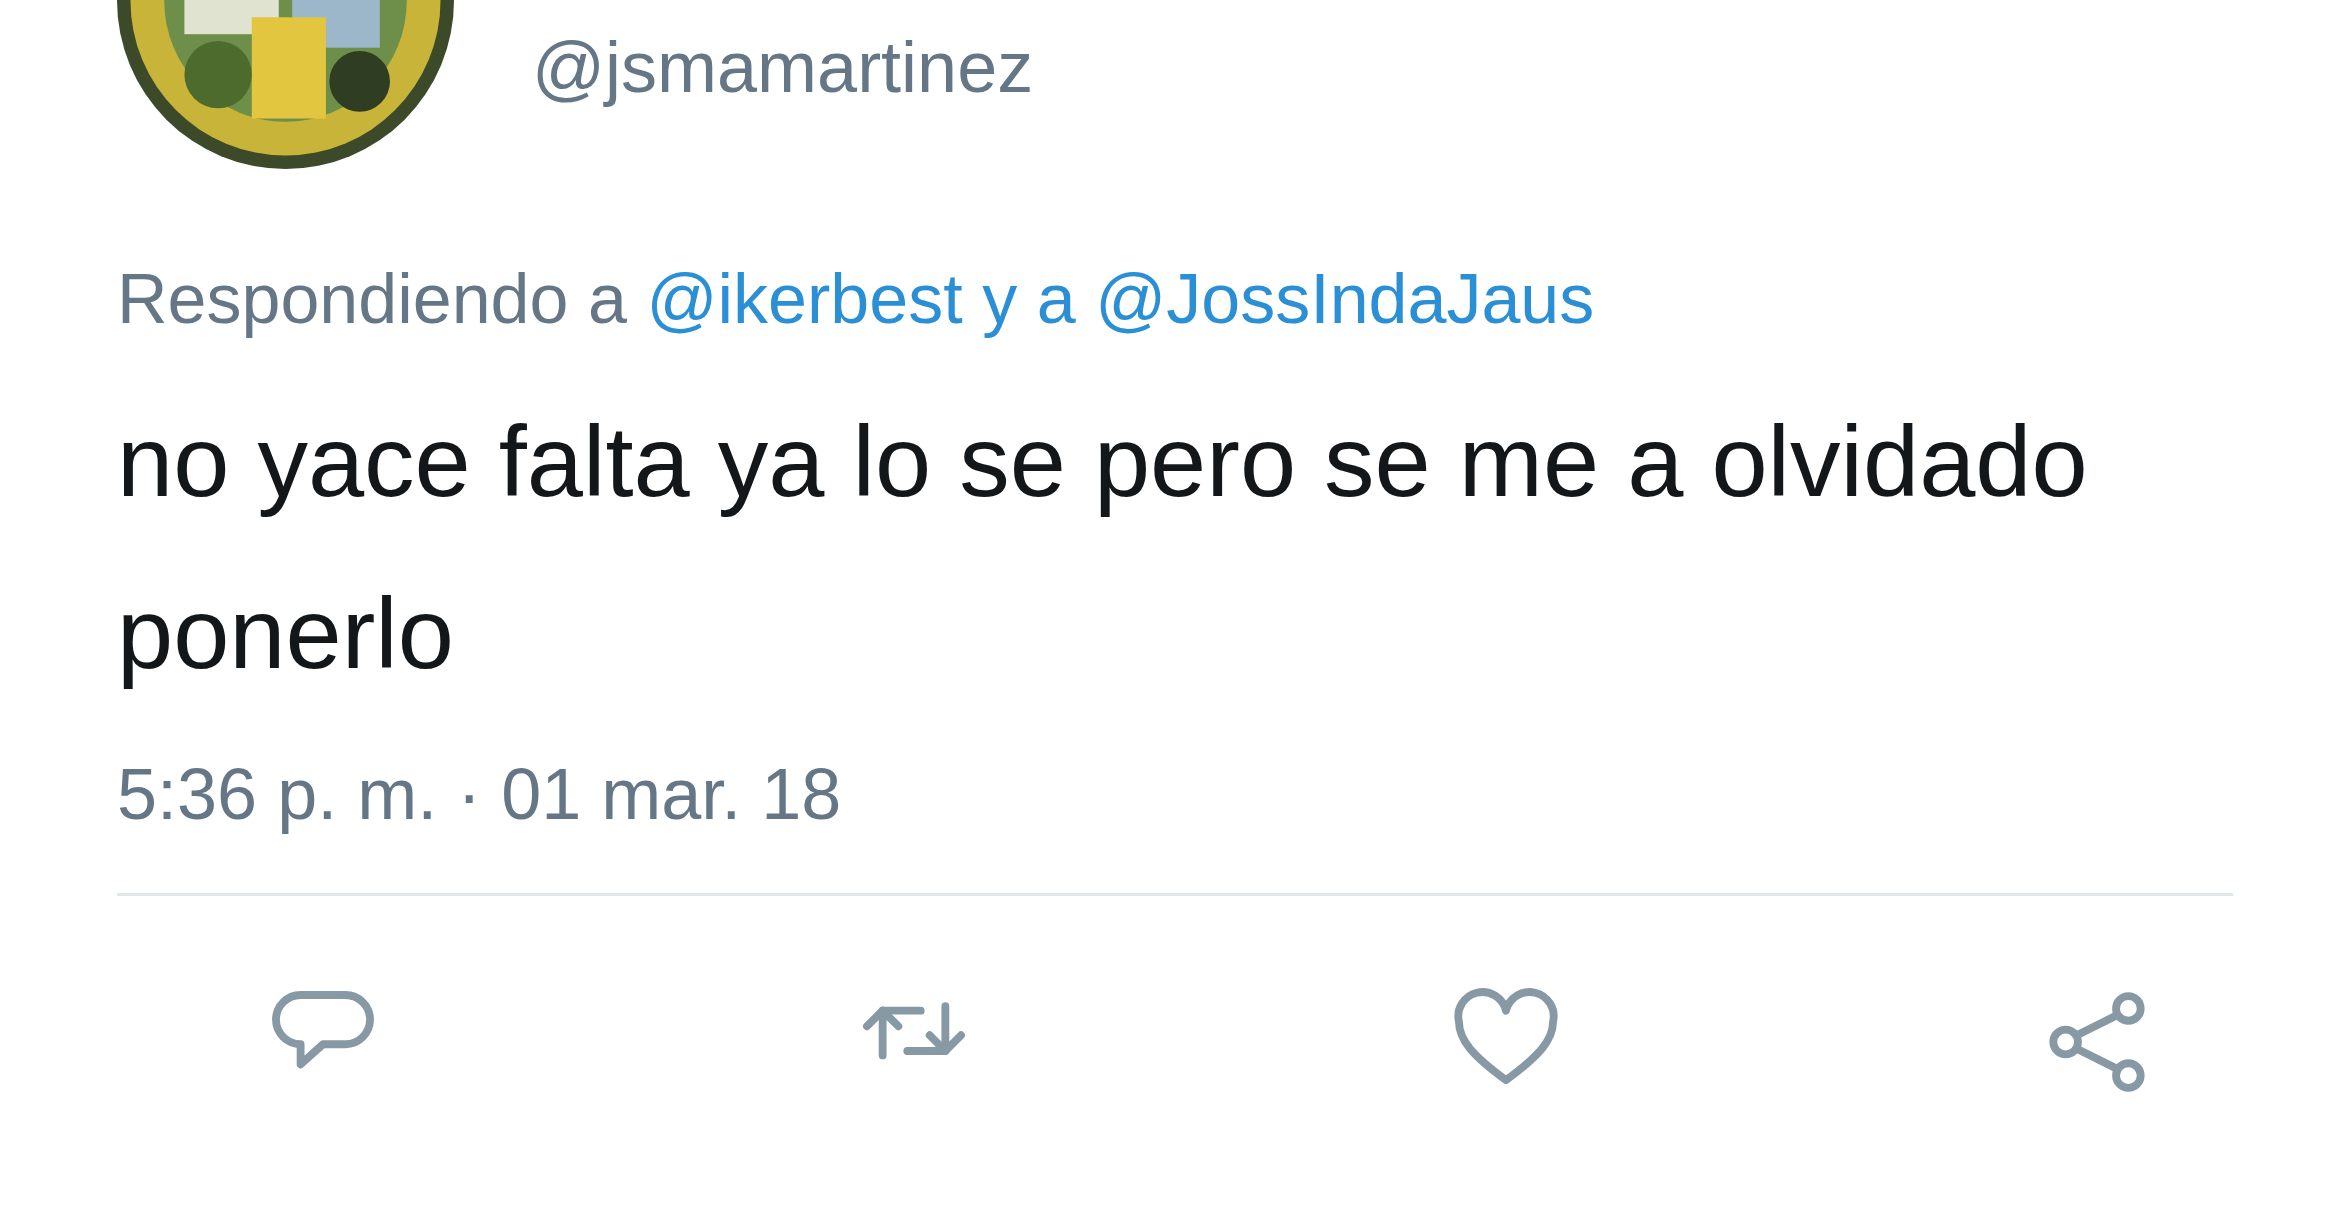 The image size is (2350, 1230). I want to click on timestamp: 5:36 p. m. · 01 mar. 18, so click(480, 794).